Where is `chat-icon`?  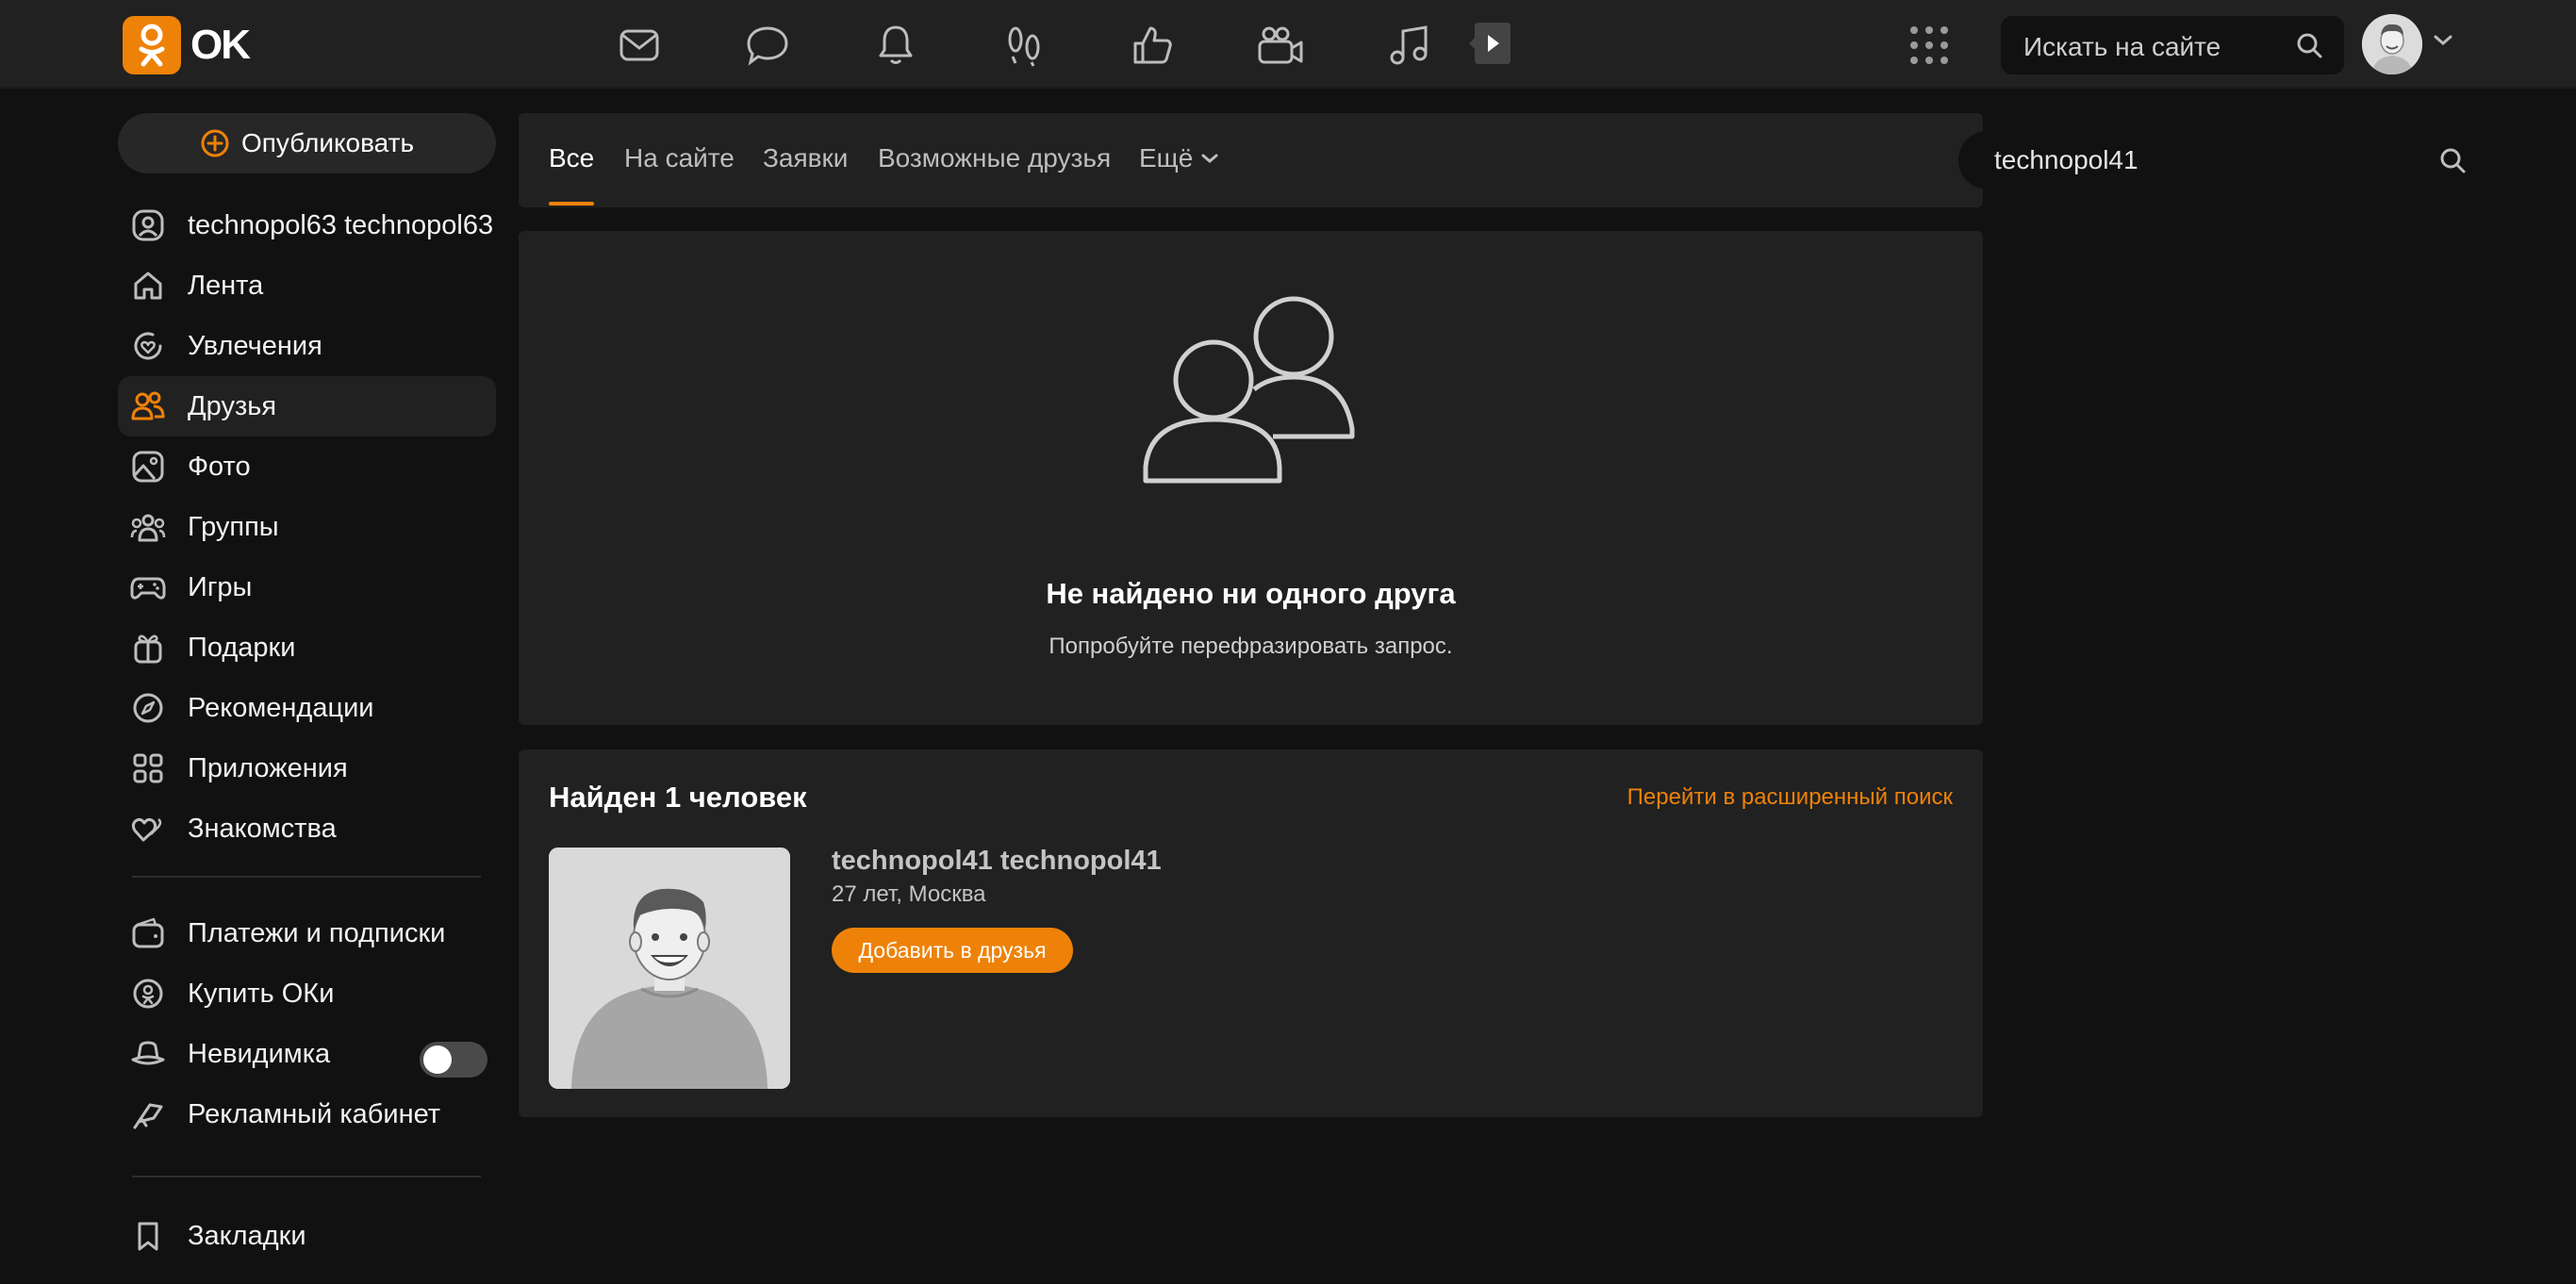
chat-icon is located at coordinates (767, 45).